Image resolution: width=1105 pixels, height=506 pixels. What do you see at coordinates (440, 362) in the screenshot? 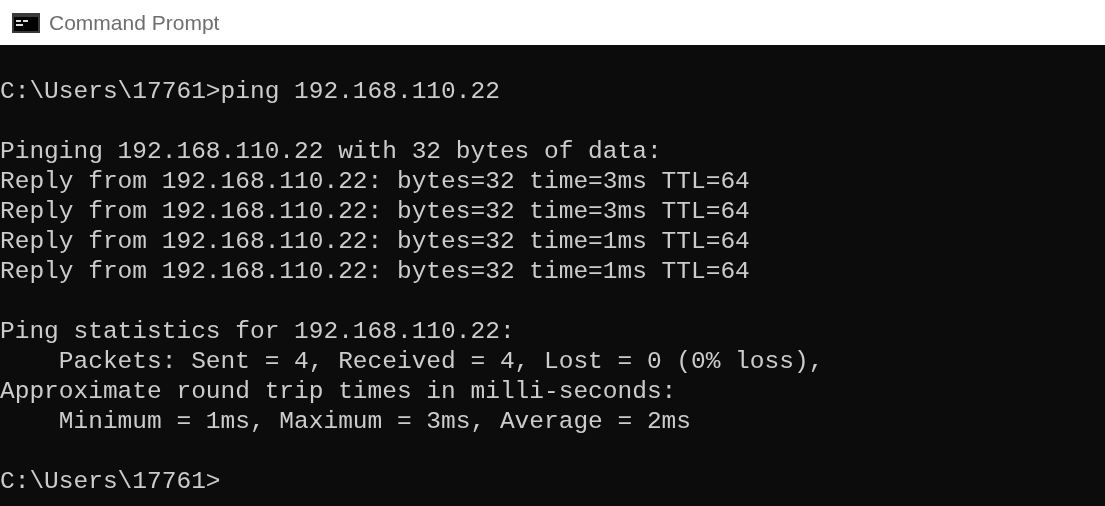
I see `console-line: Packets: Sent = 4, Received = 4, Lost = 0 (0% loss),` at bounding box center [440, 362].